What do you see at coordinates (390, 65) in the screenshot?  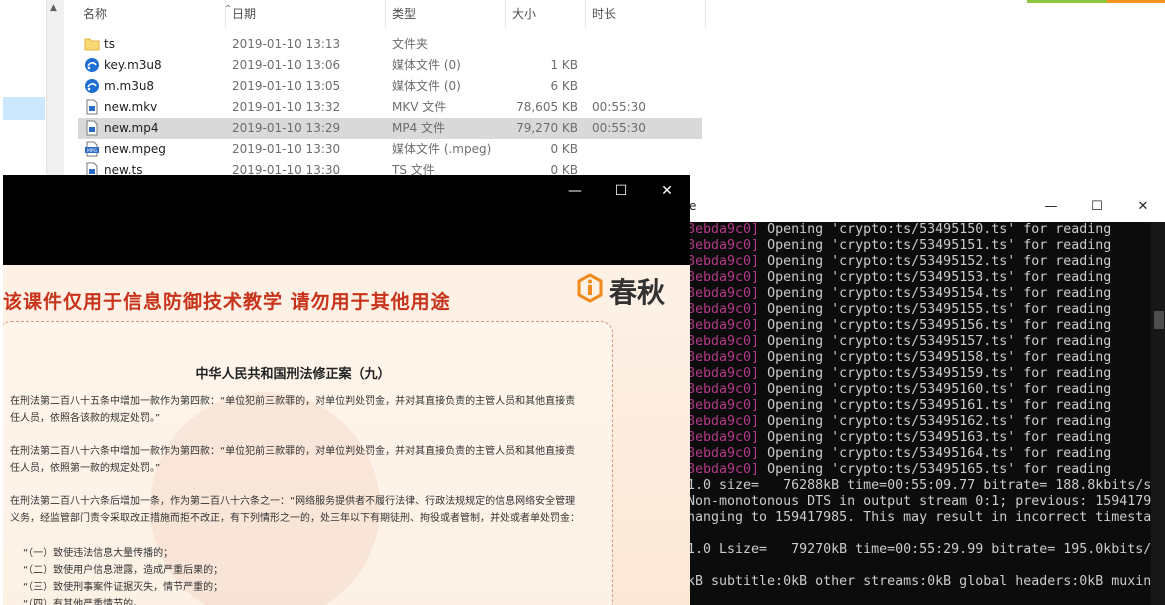 I see `file-row: key.m3u8 2019-01-10 13:06 媒体文件 (0) 1 KB` at bounding box center [390, 65].